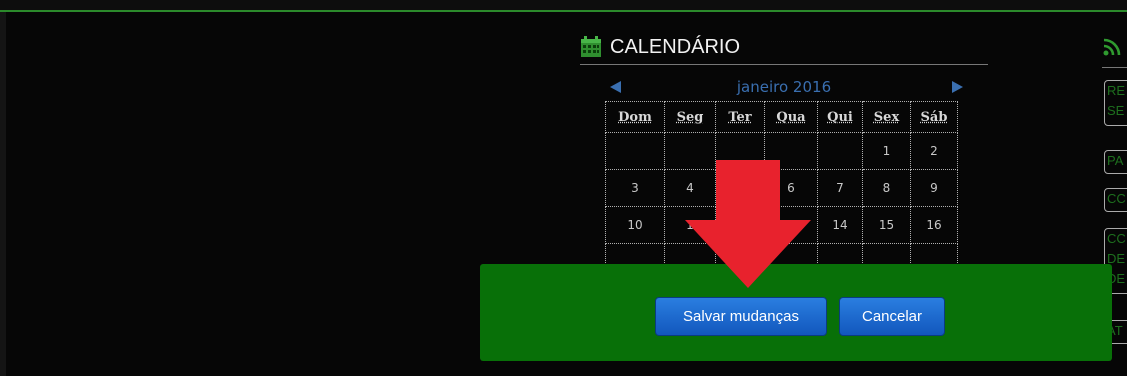  Describe the element at coordinates (1115, 162) in the screenshot. I see `sidebar-link: PA` at that location.